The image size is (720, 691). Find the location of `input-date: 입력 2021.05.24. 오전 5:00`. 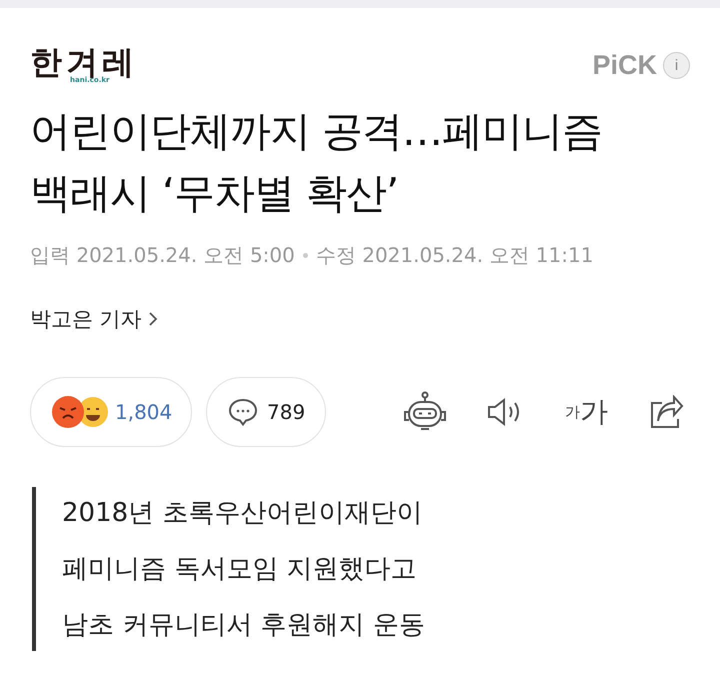

input-date: 입력 2021.05.24. 오전 5:00 is located at coordinates (162, 255).